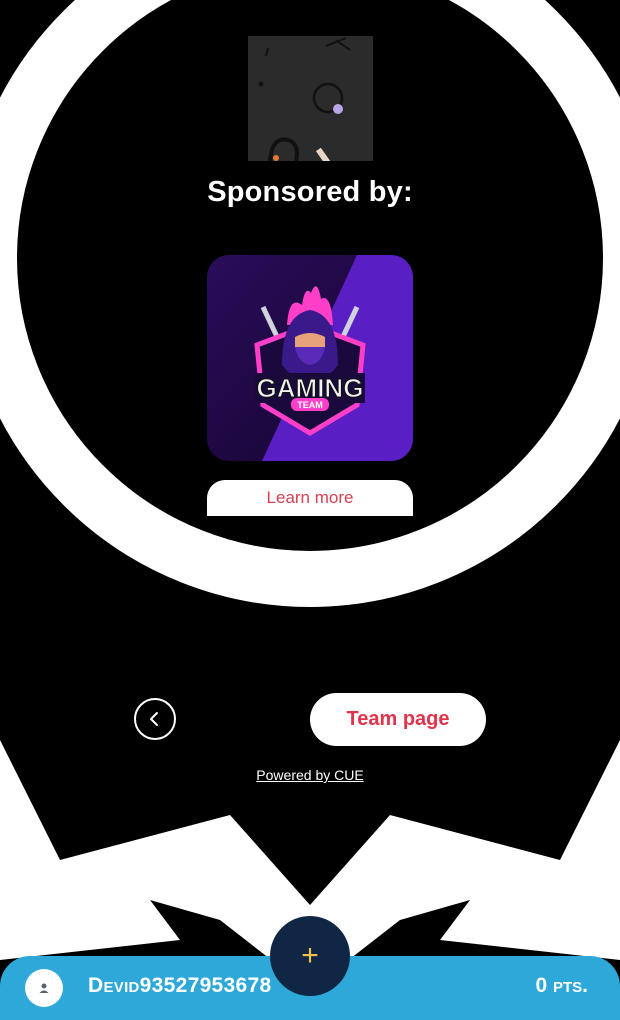 This screenshot has height=1020, width=620. What do you see at coordinates (310, 405) in the screenshot?
I see `logo-subtext: TEAM` at bounding box center [310, 405].